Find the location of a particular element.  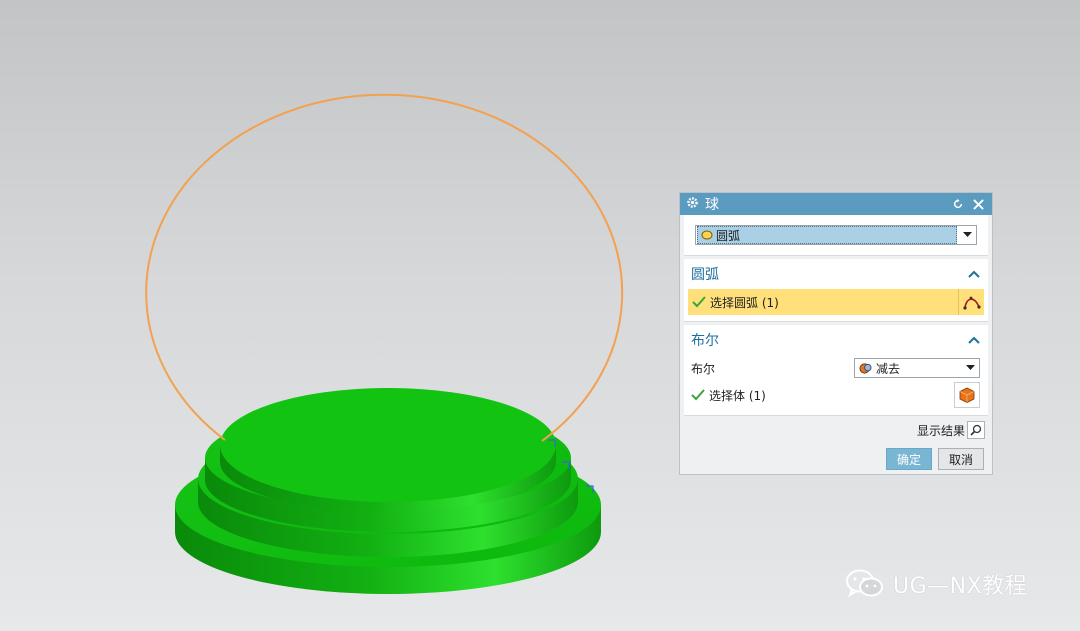

boolean-value: 减去 is located at coordinates (888, 368).